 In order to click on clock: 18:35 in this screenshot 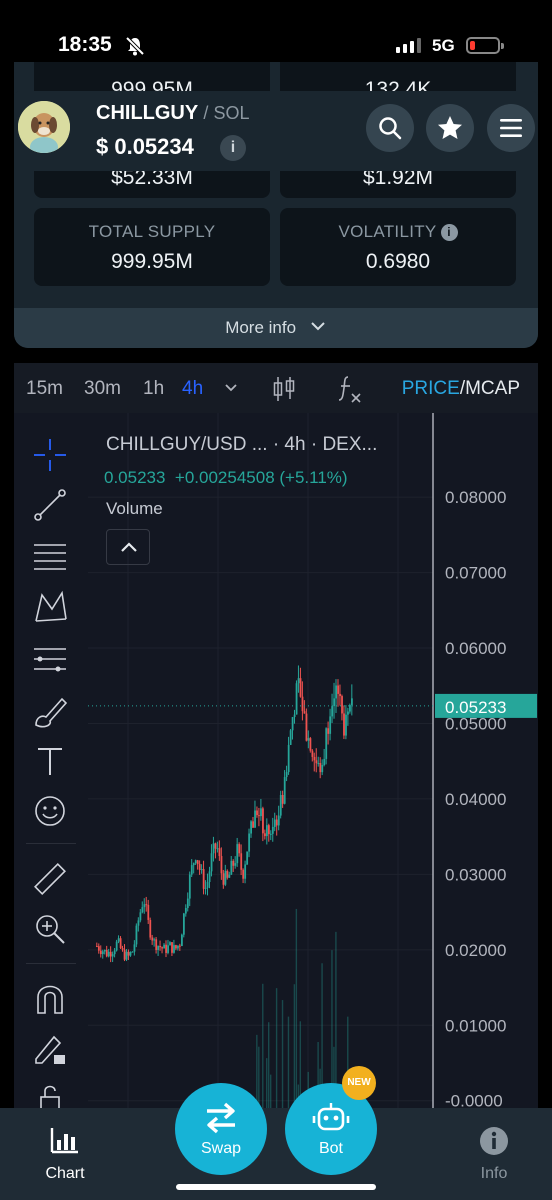, I will do `click(85, 44)`.